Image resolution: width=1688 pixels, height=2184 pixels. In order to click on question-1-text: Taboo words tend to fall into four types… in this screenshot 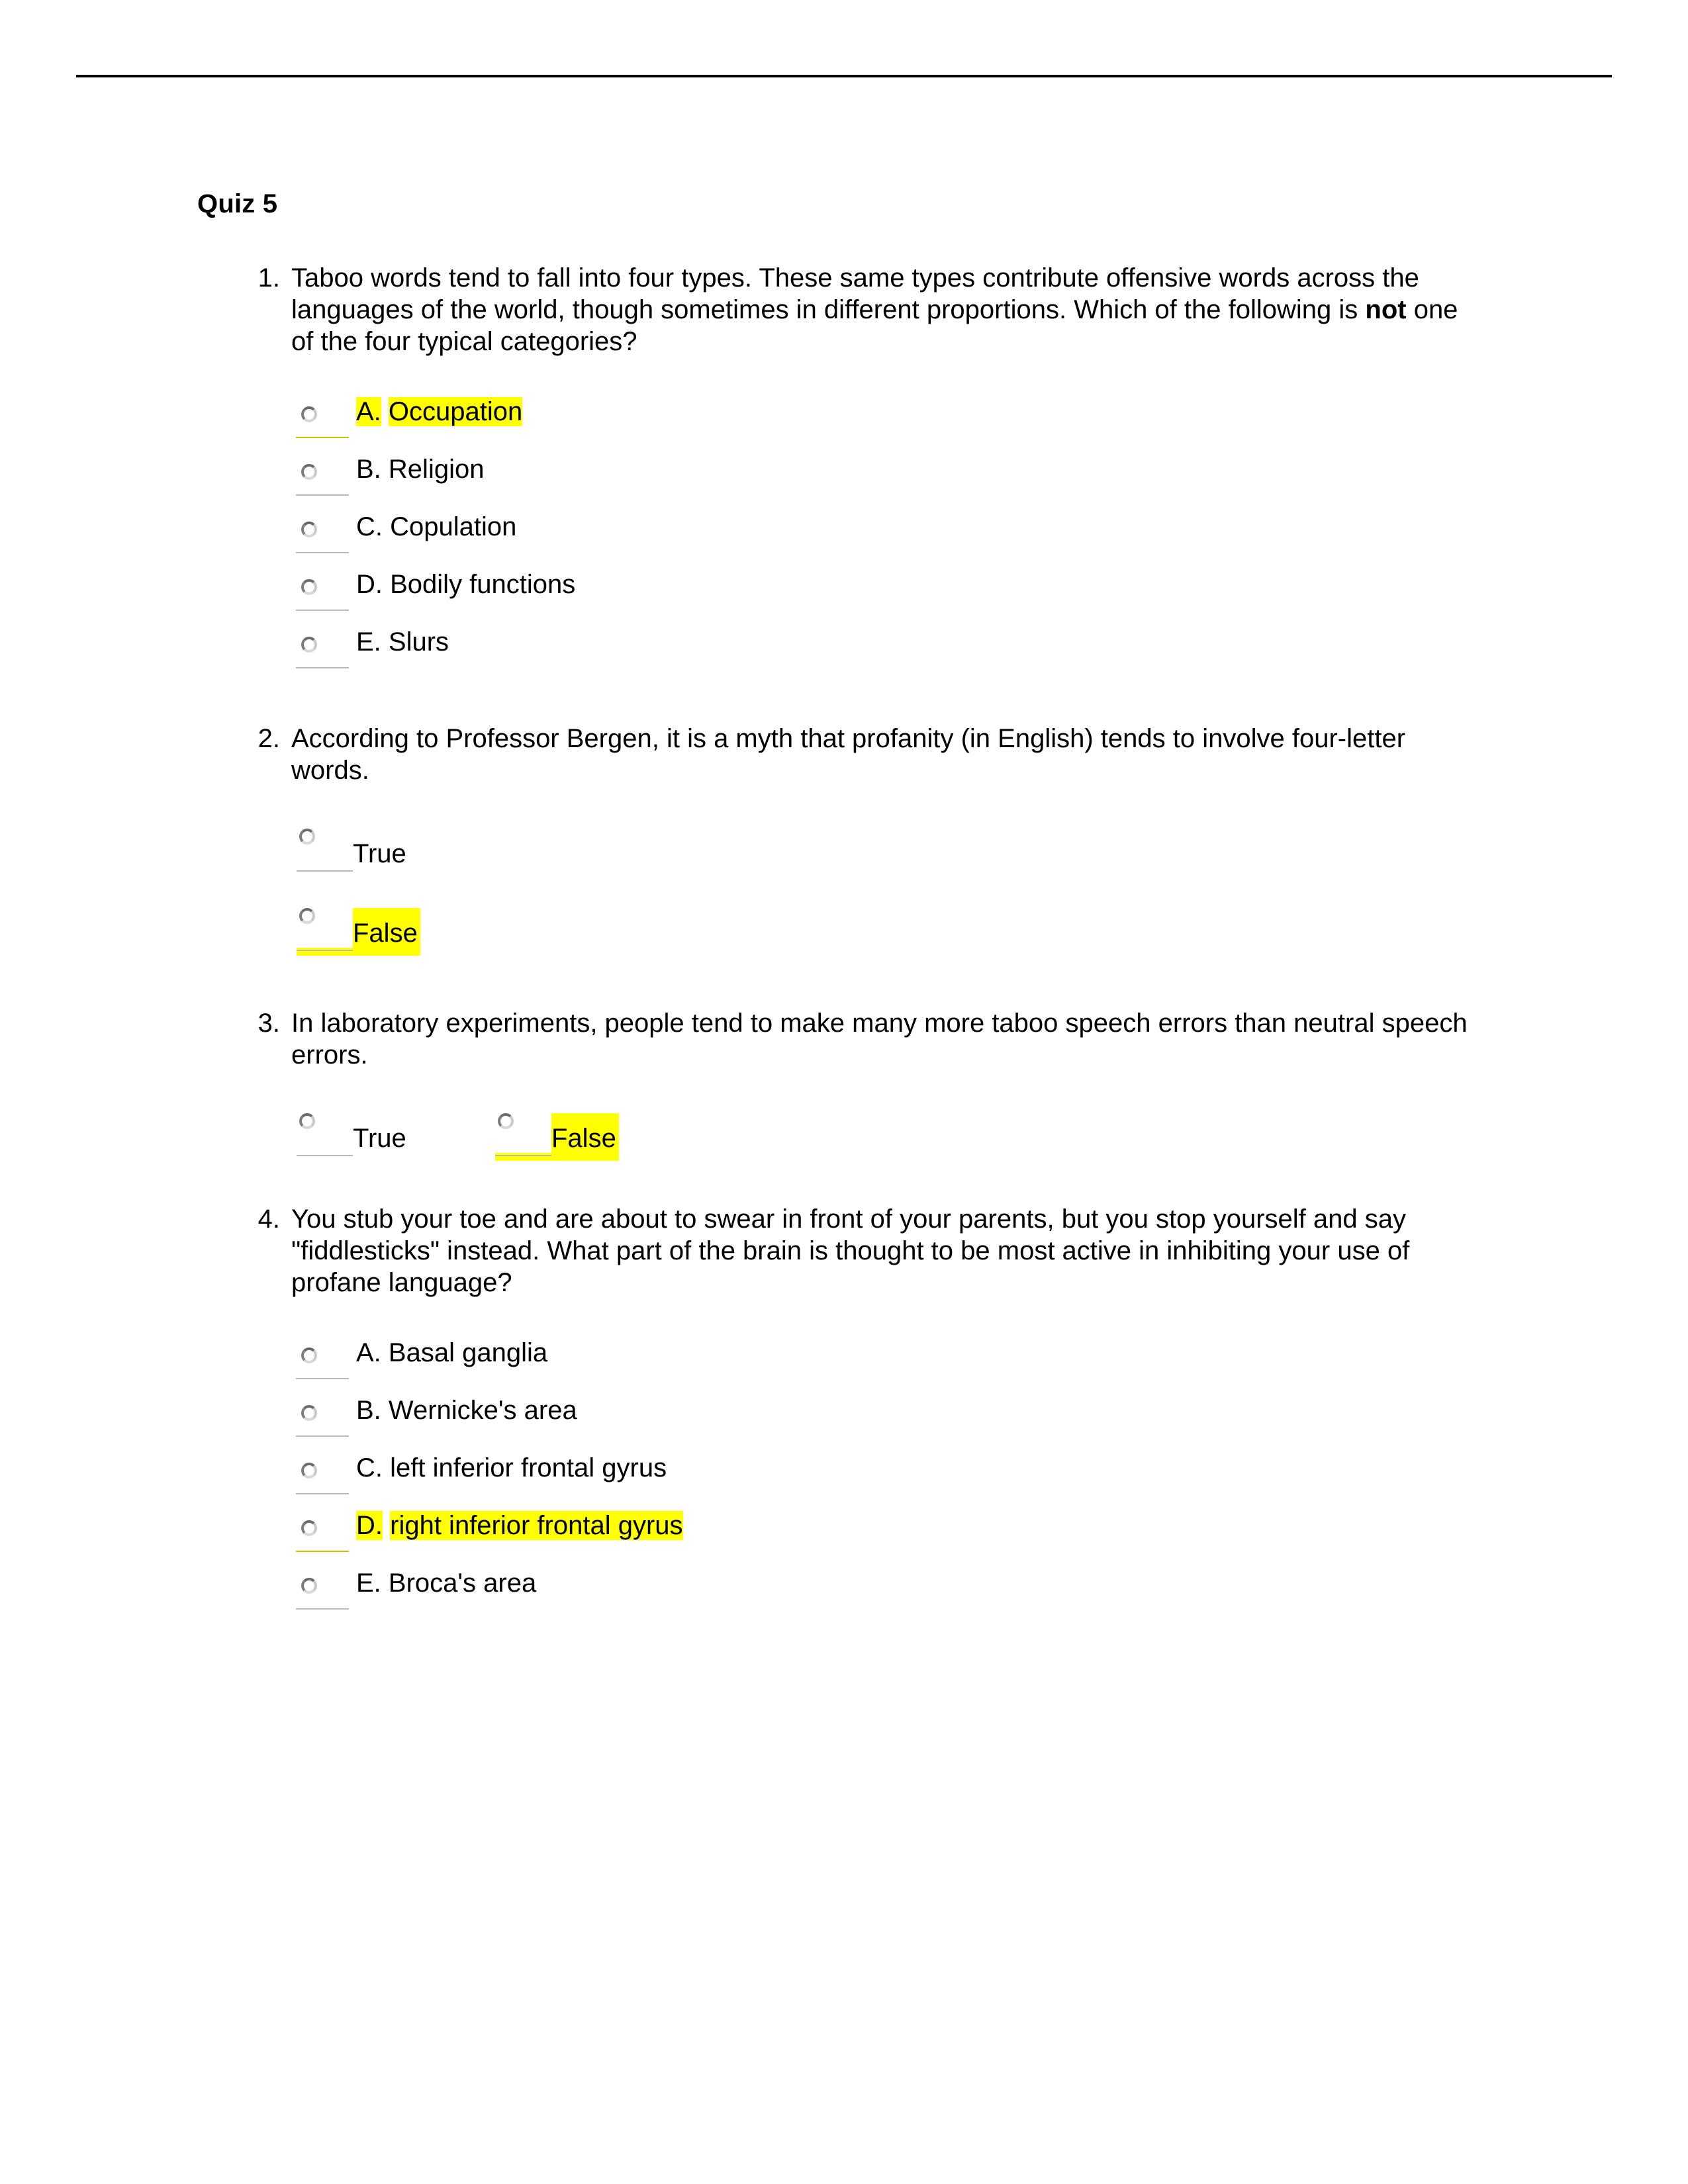, I will do `click(880, 309)`.